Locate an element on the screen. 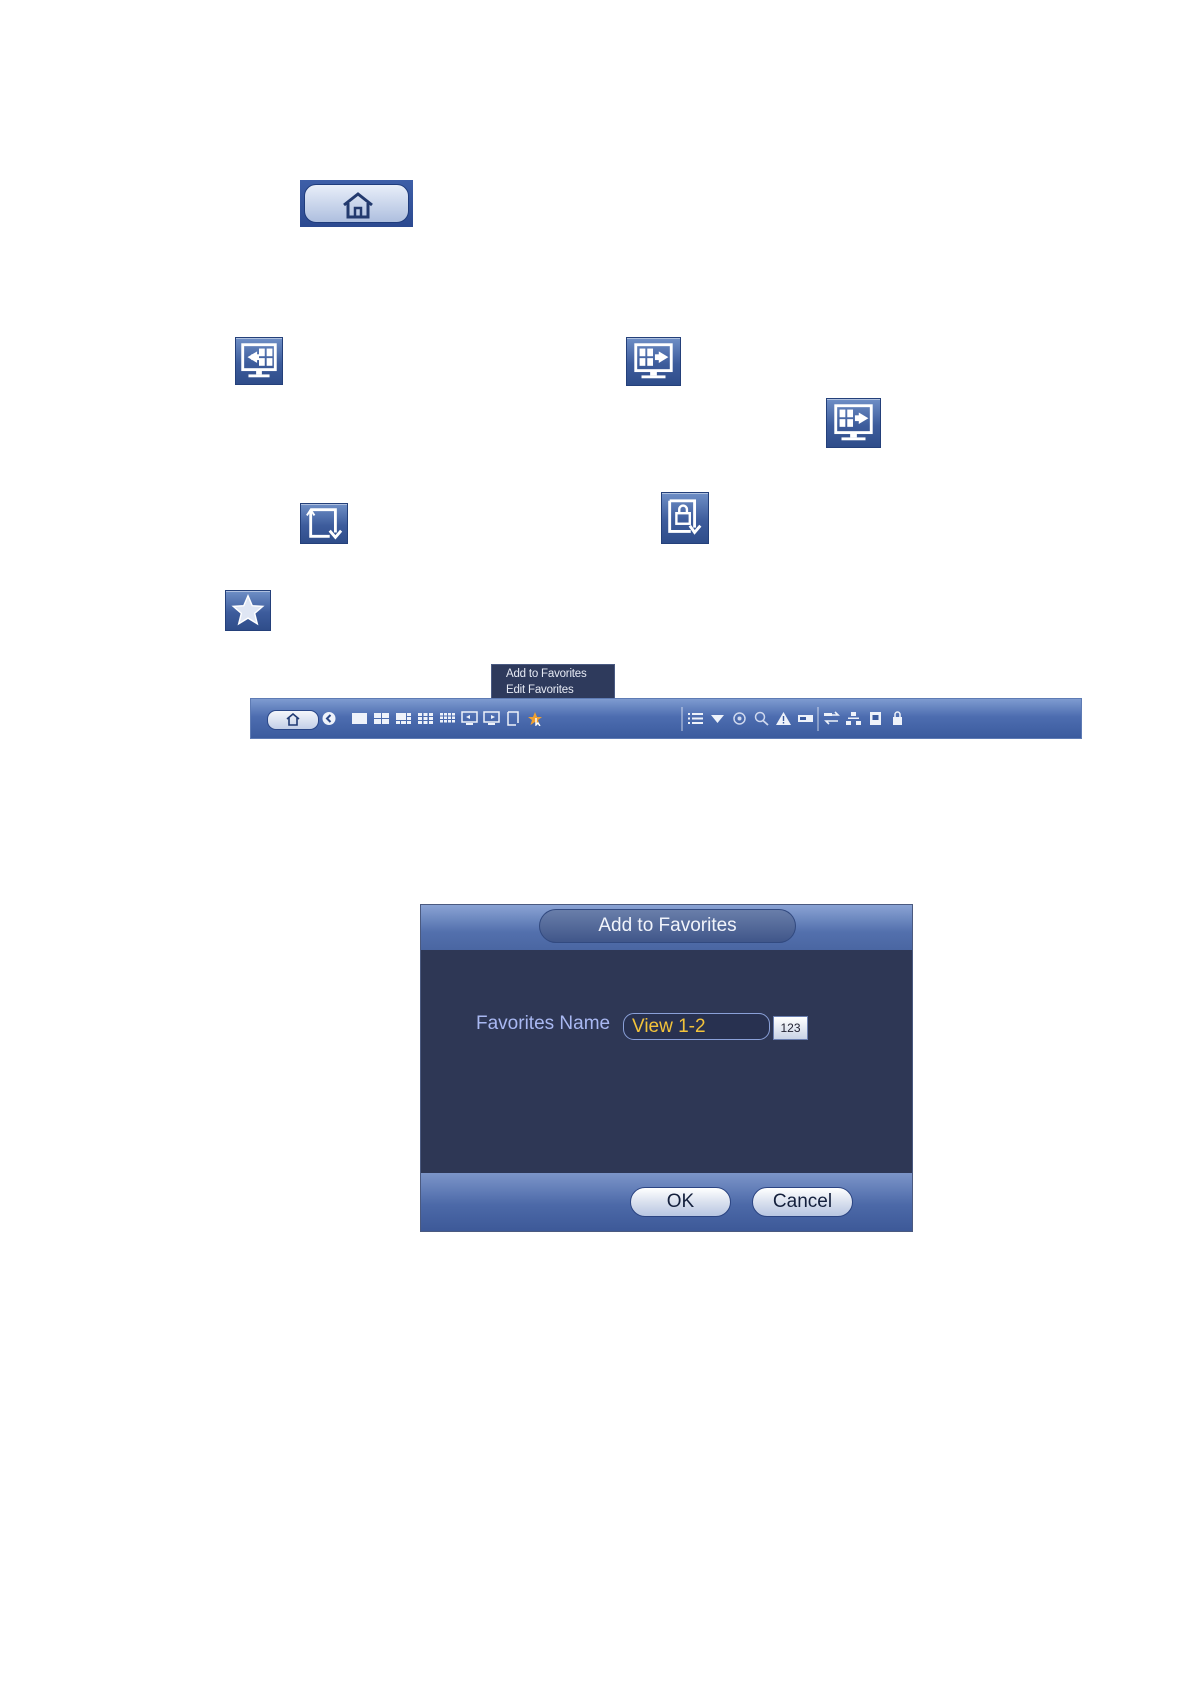 The height and width of the screenshot is (1684, 1191). hdd-icon is located at coordinates (805, 718).